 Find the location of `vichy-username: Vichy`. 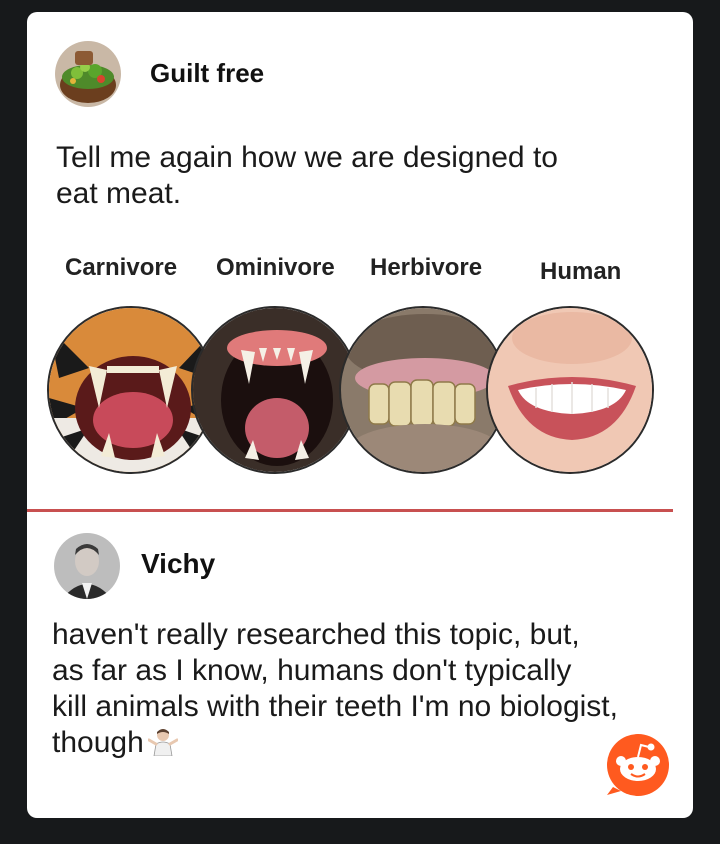

vichy-username: Vichy is located at coordinates (178, 564).